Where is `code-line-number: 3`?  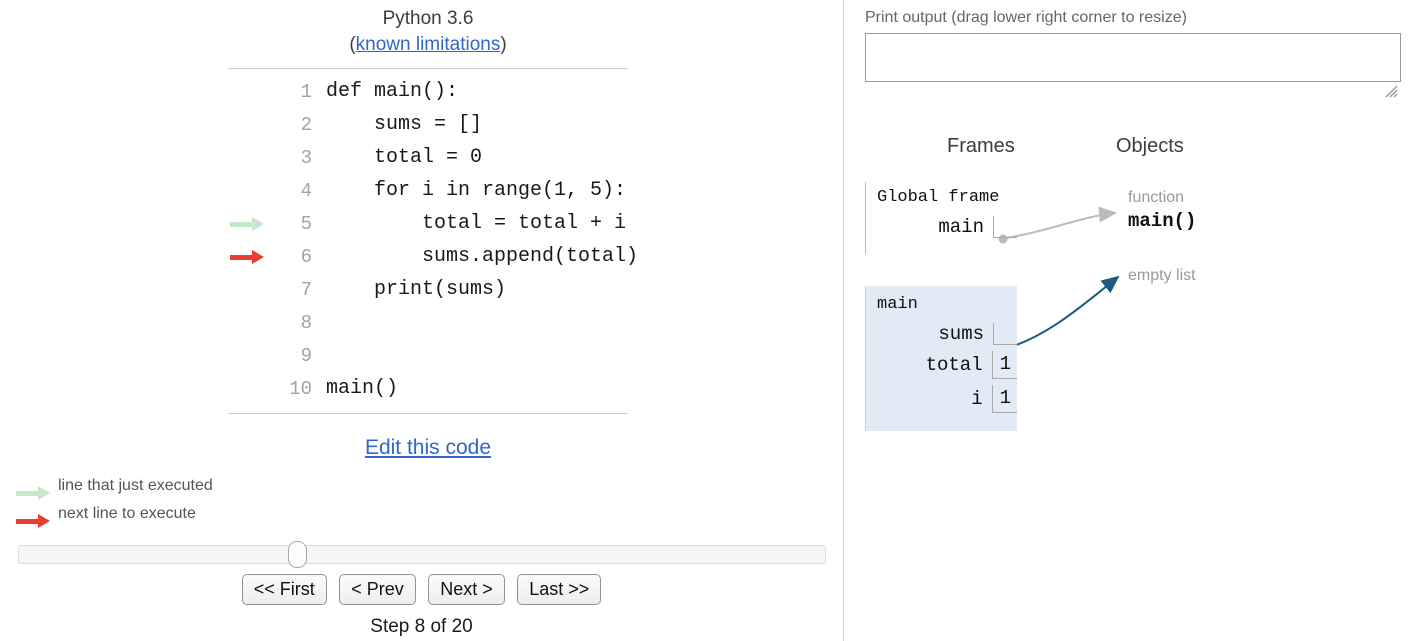 code-line-number: 3 is located at coordinates (306, 157).